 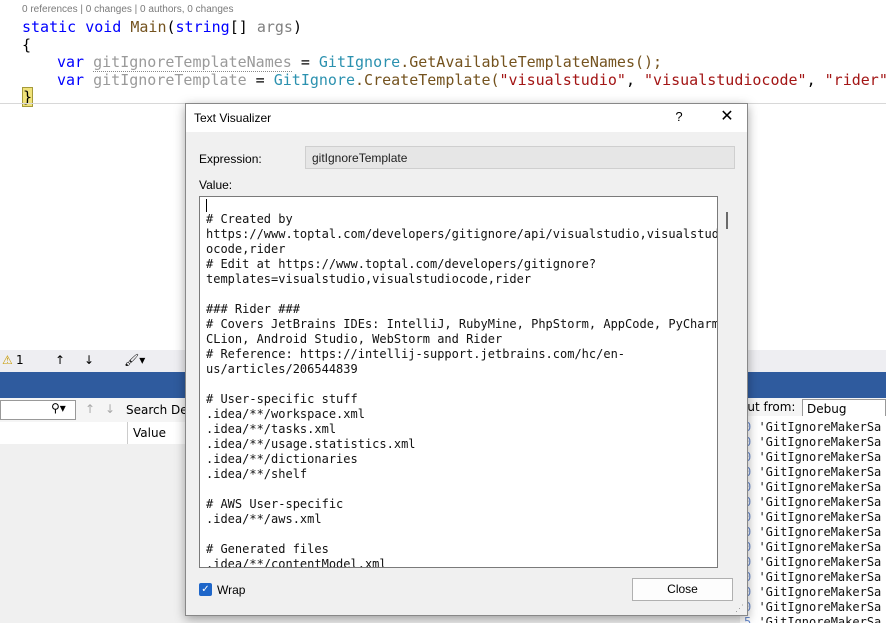 What do you see at coordinates (60, 360) in the screenshot?
I see `previous-arrow-icon: ↑` at bounding box center [60, 360].